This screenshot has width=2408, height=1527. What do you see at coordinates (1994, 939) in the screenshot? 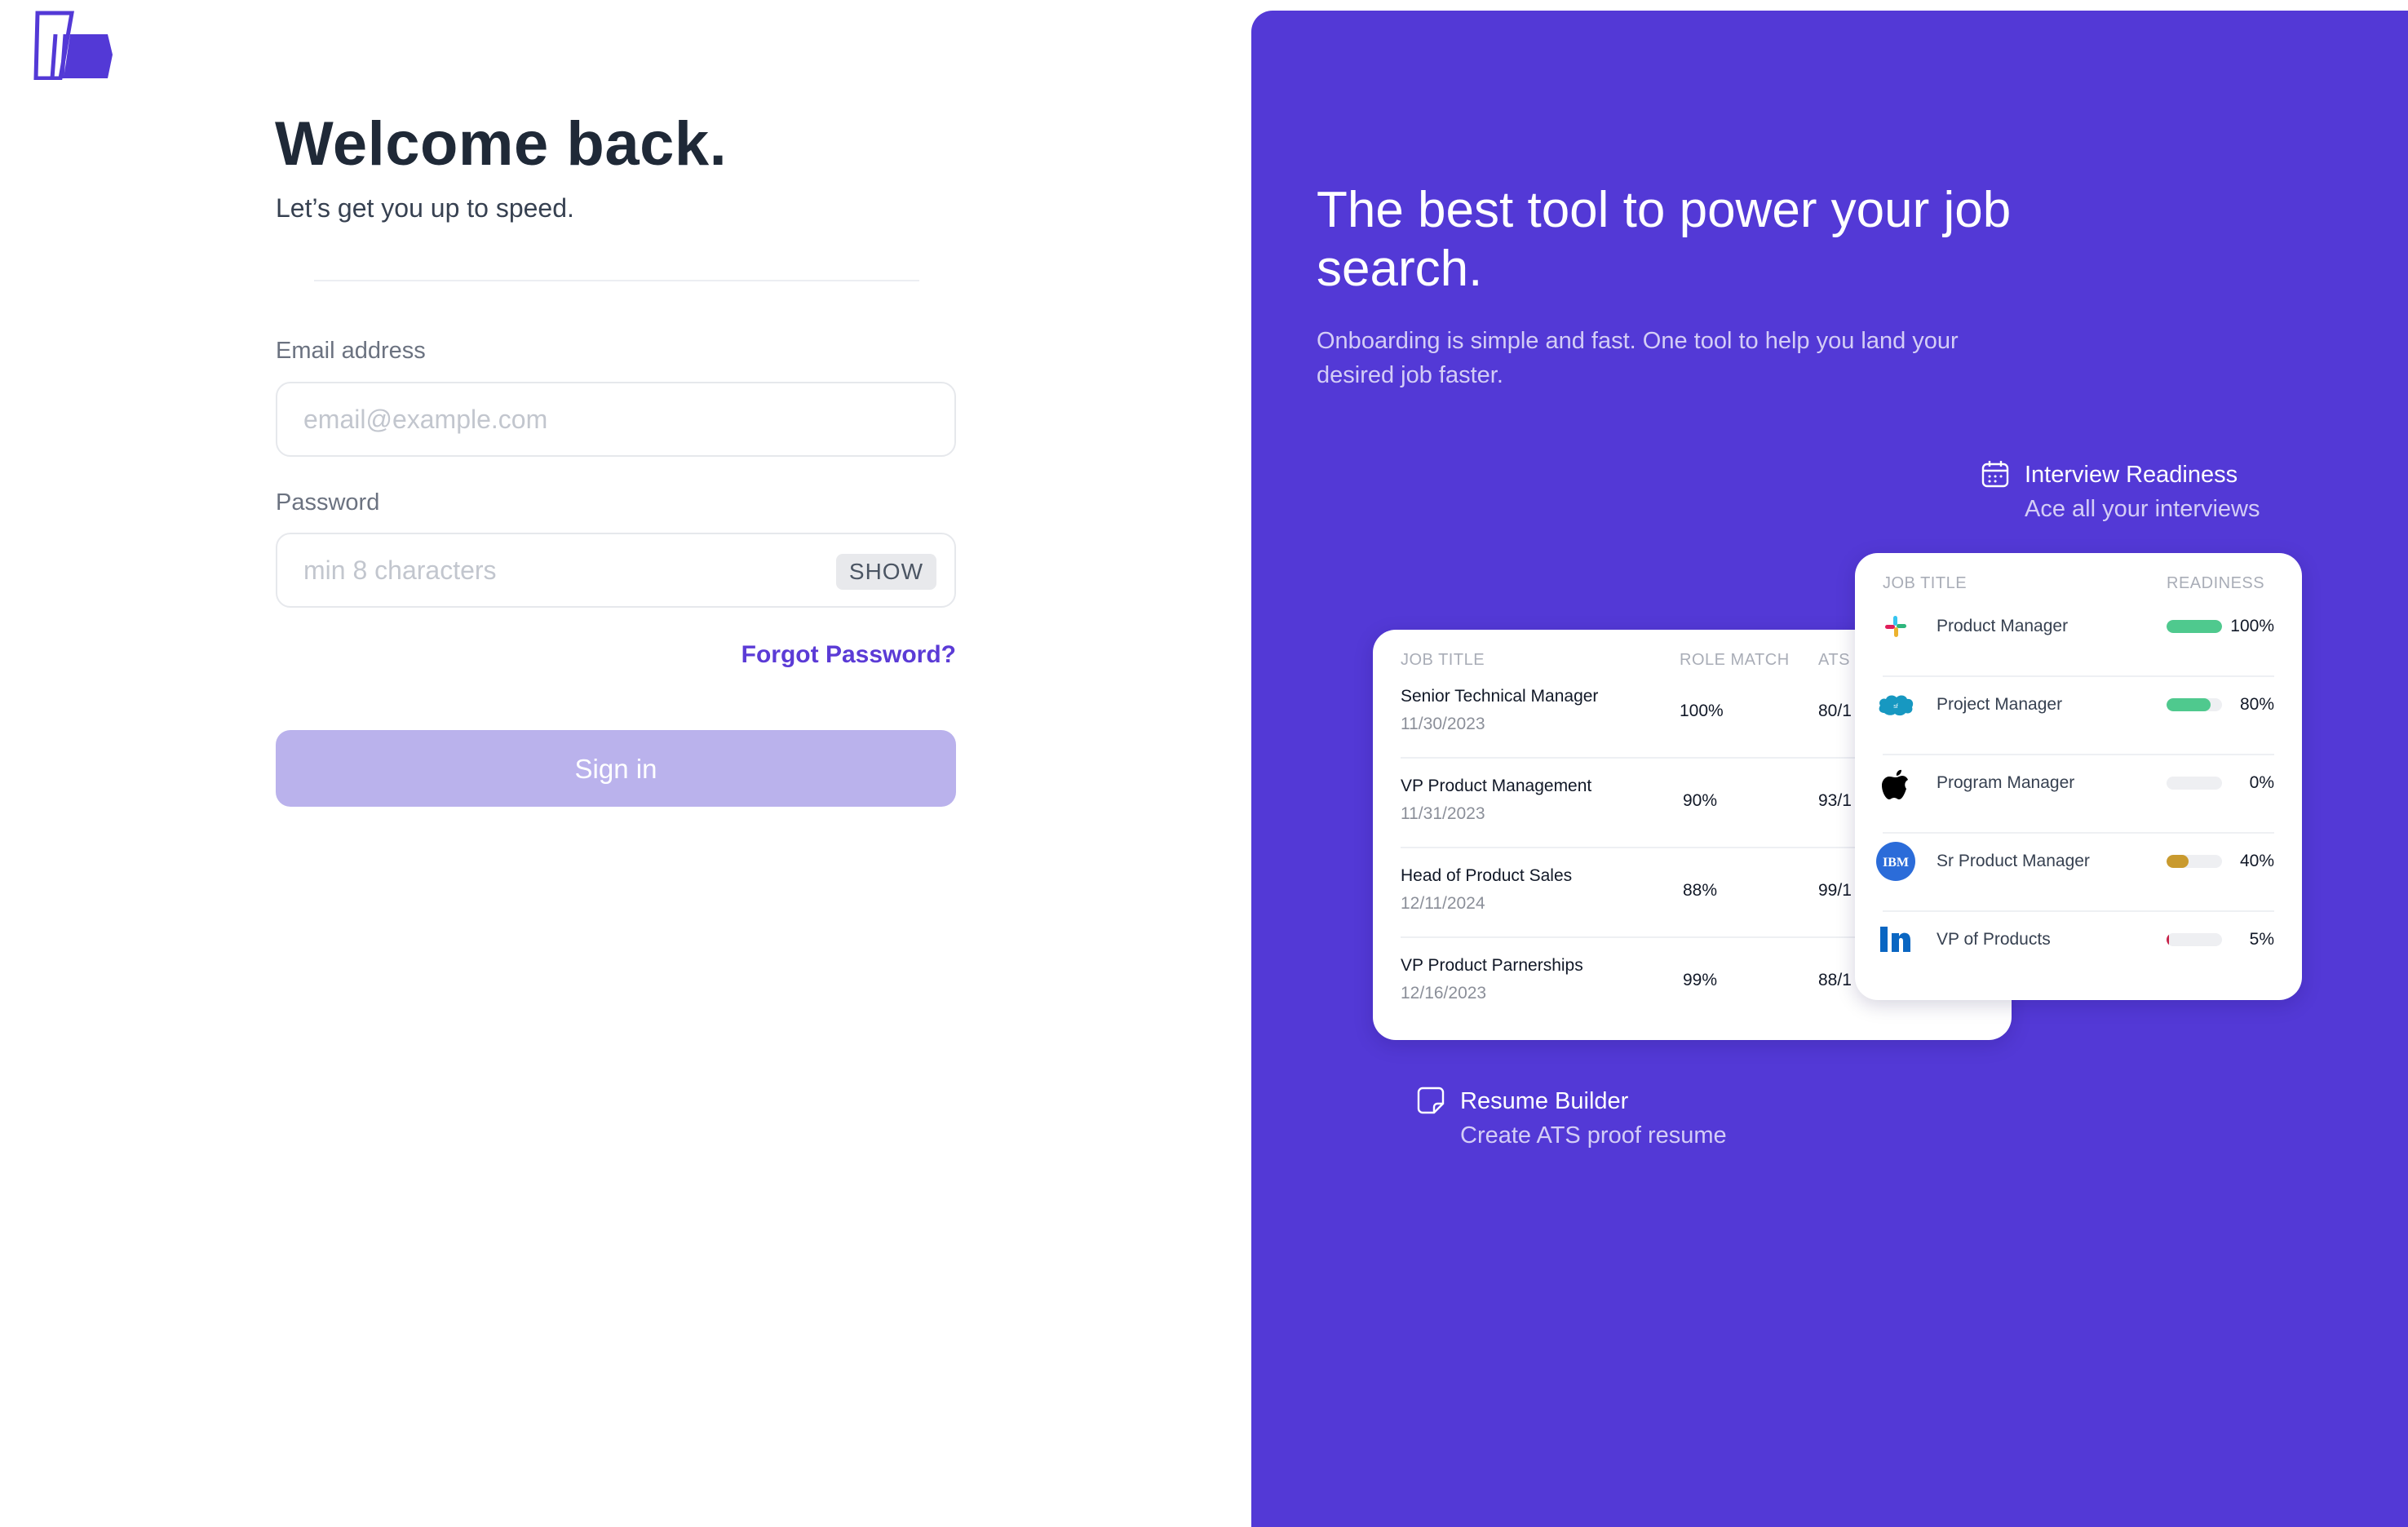
I see `job-title: VP of Products` at bounding box center [1994, 939].